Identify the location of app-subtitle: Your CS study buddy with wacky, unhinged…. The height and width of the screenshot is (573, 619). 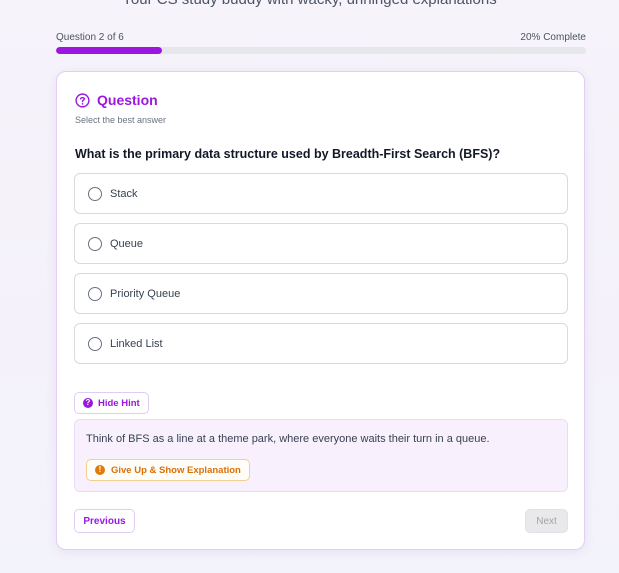
(309, 4).